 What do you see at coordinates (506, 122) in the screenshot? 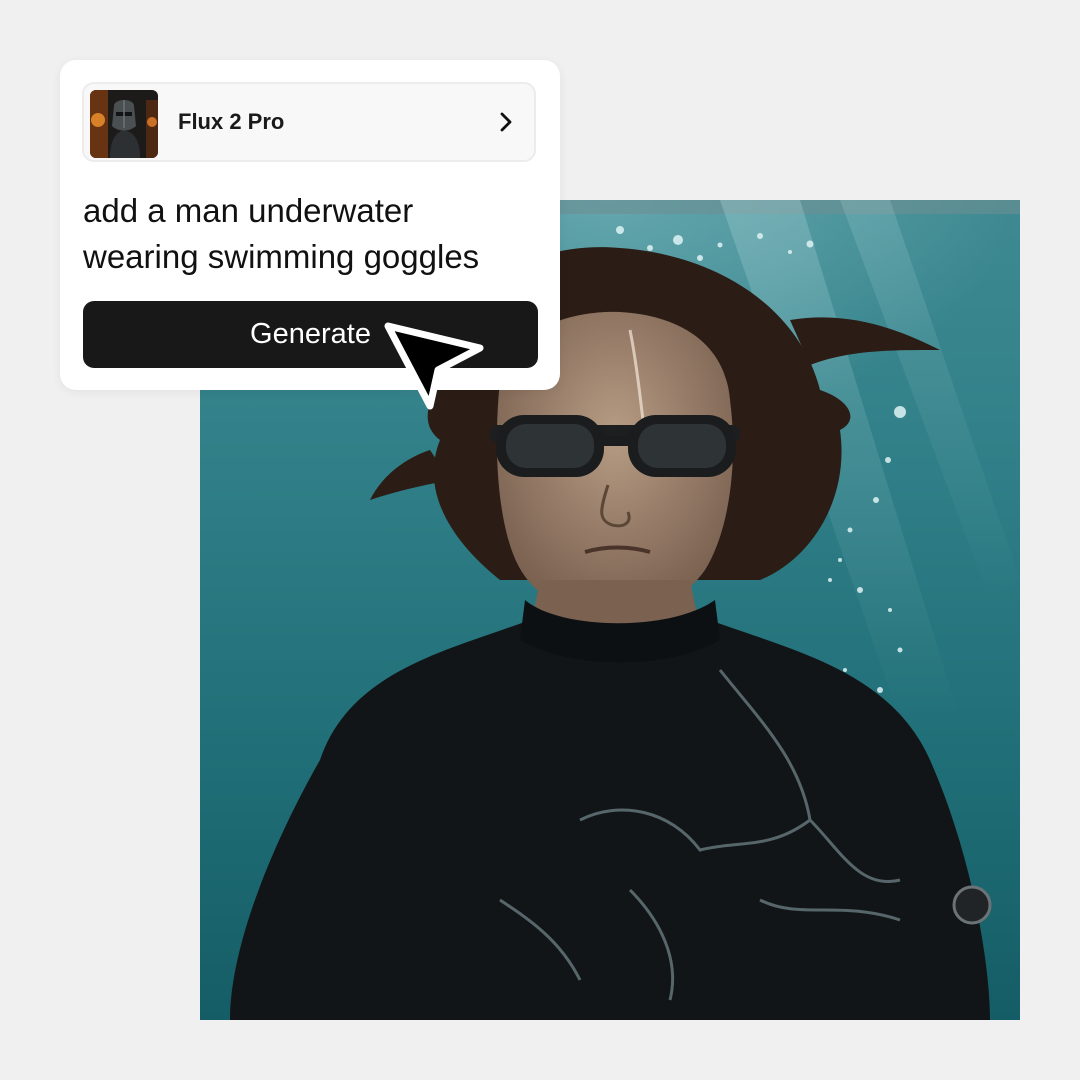
I see `chevron-right-icon` at bounding box center [506, 122].